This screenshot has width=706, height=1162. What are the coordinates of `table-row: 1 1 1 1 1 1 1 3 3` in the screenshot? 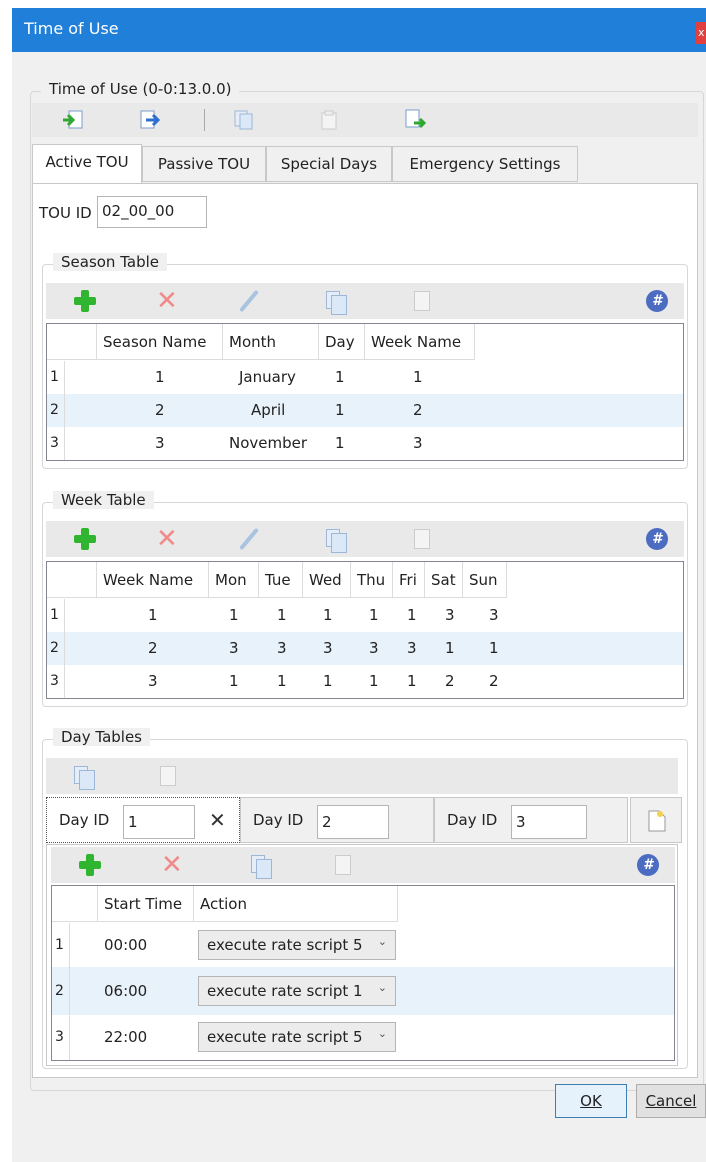 It's located at (365, 615).